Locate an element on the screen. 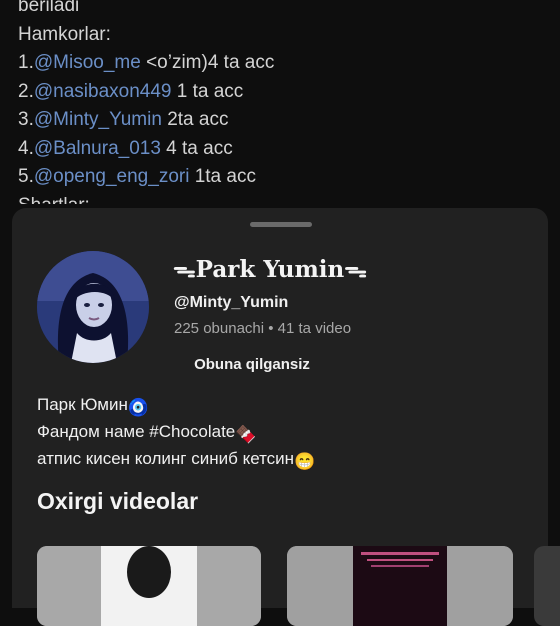 This screenshot has height=626, width=560. channel-handle: @Minty_Yumin is located at coordinates (231, 302).